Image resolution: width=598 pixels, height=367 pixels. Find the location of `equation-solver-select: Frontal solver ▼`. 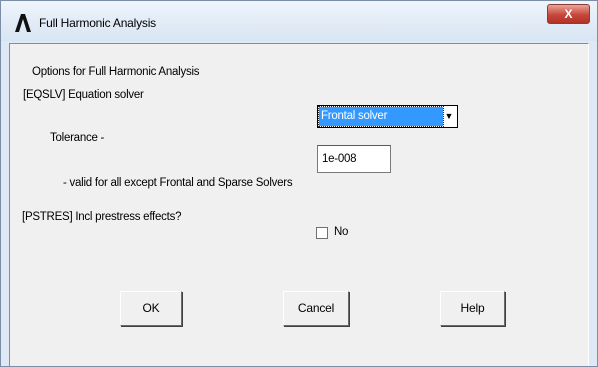

equation-solver-select: Frontal solver ▼ is located at coordinates (387, 116).